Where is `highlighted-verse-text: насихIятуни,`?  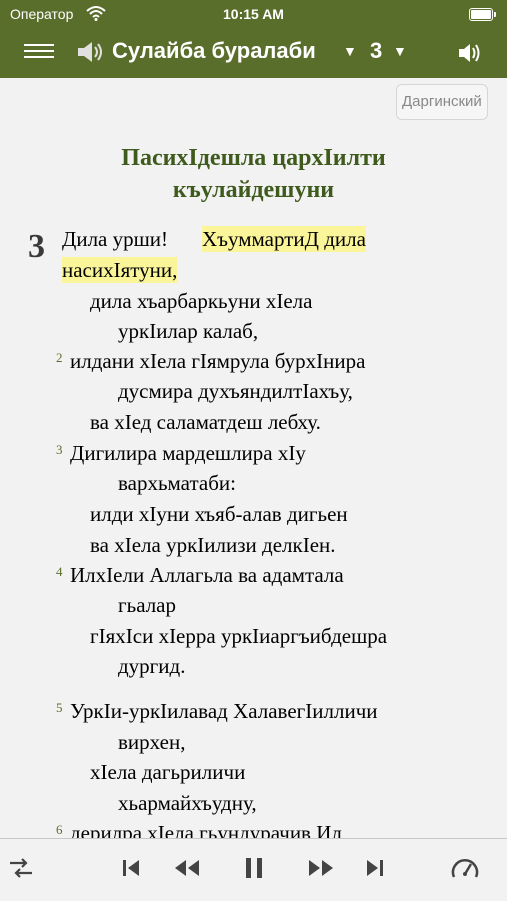
highlighted-verse-text: насихIятуни, is located at coordinates (120, 270).